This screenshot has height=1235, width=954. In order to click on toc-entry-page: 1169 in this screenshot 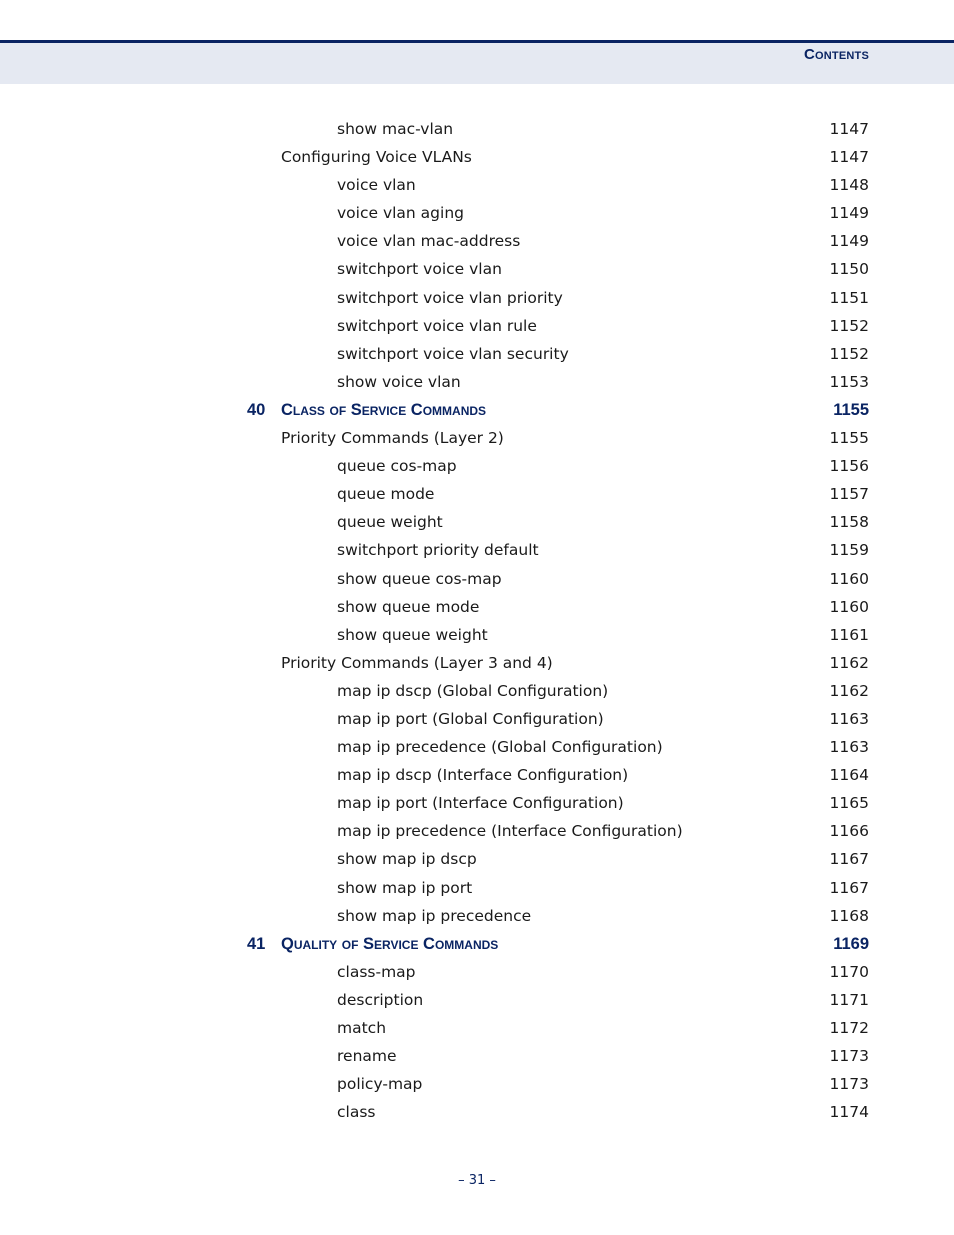, I will do `click(851, 943)`.